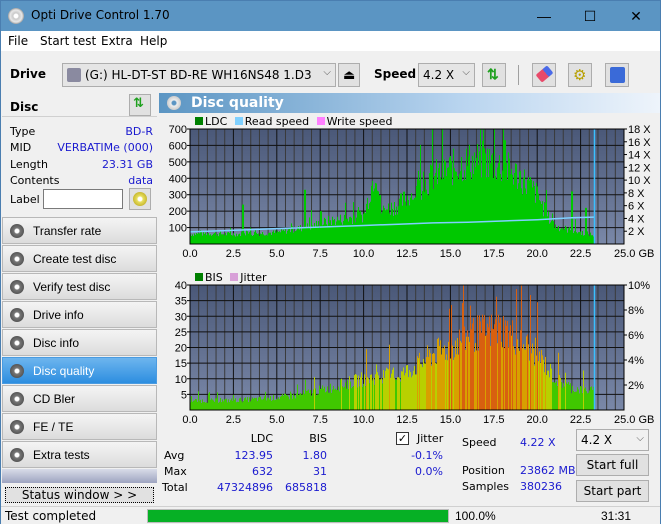  What do you see at coordinates (612, 440) in the screenshot?
I see `test-speed-select: 4.2 X ⌵` at bounding box center [612, 440].